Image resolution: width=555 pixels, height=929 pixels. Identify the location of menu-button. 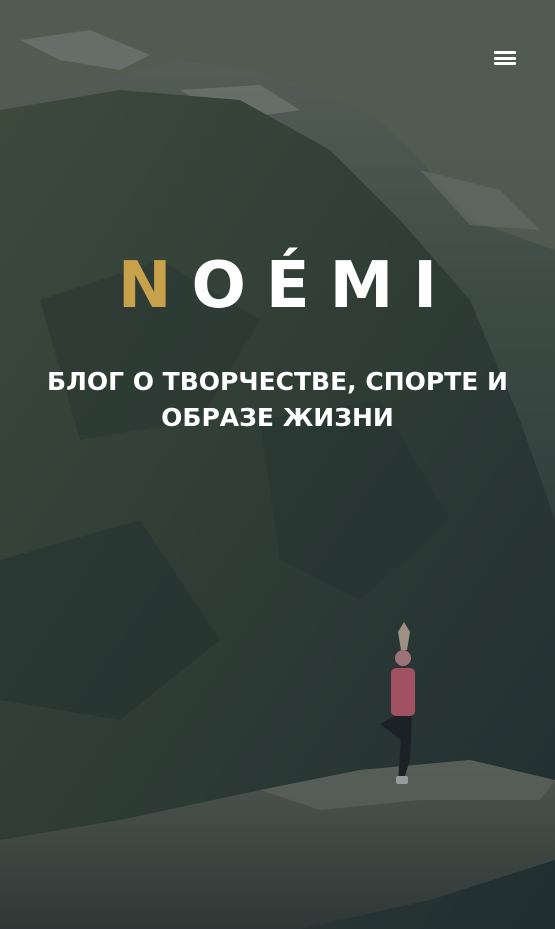
(505, 58).